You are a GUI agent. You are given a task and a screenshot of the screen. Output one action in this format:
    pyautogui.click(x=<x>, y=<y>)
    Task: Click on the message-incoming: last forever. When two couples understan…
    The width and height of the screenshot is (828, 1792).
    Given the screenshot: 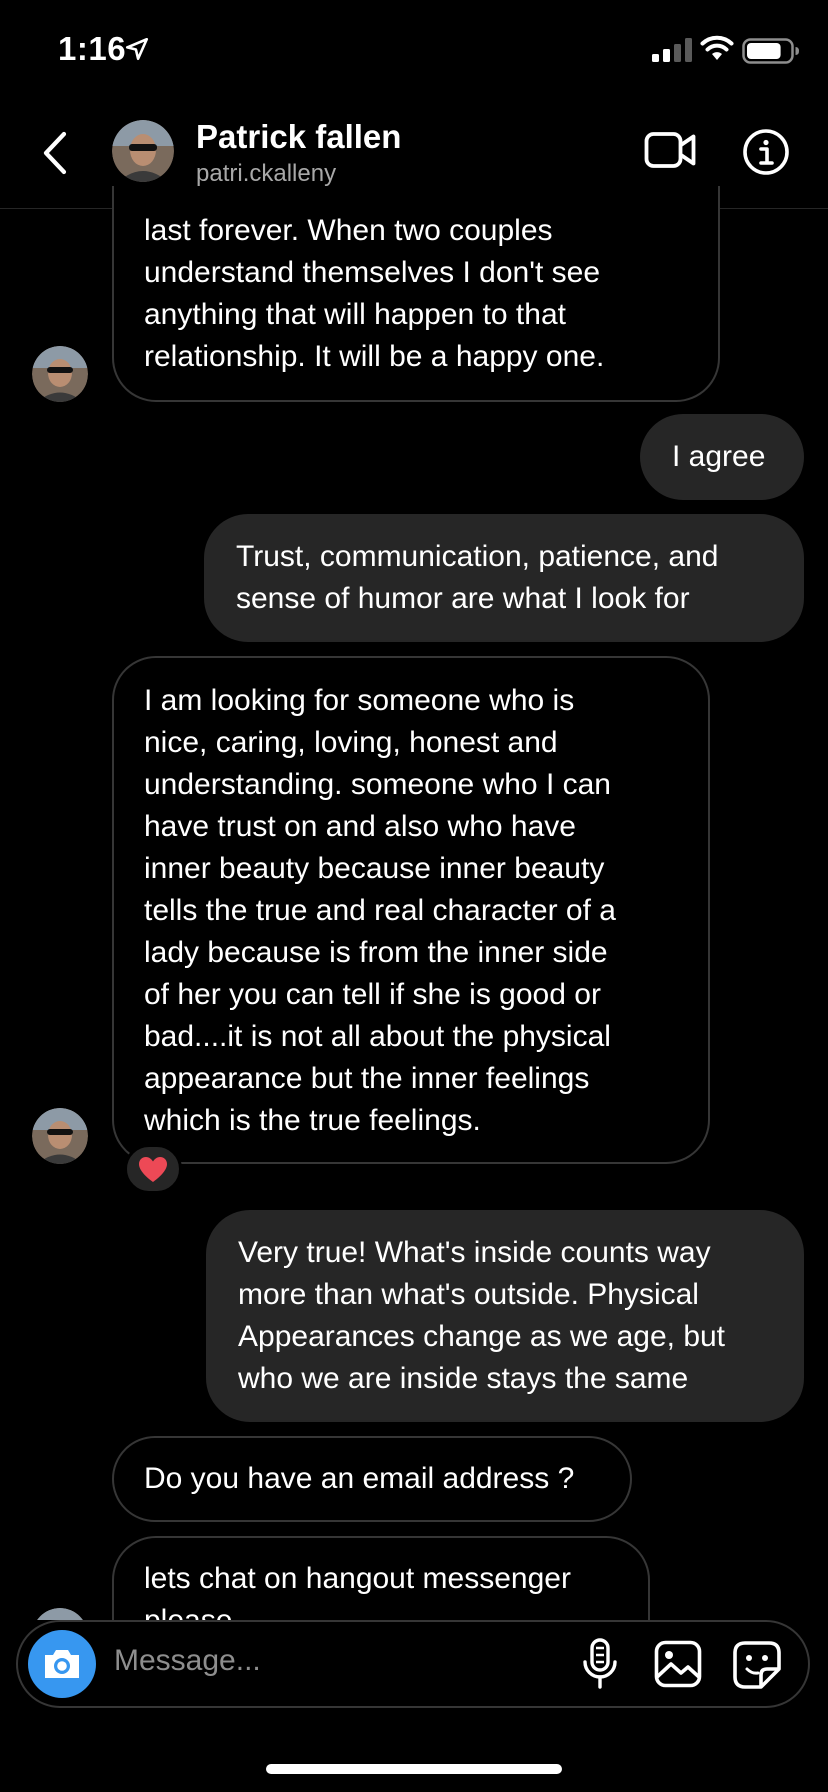 What is the action you would take?
    pyautogui.click(x=416, y=294)
    